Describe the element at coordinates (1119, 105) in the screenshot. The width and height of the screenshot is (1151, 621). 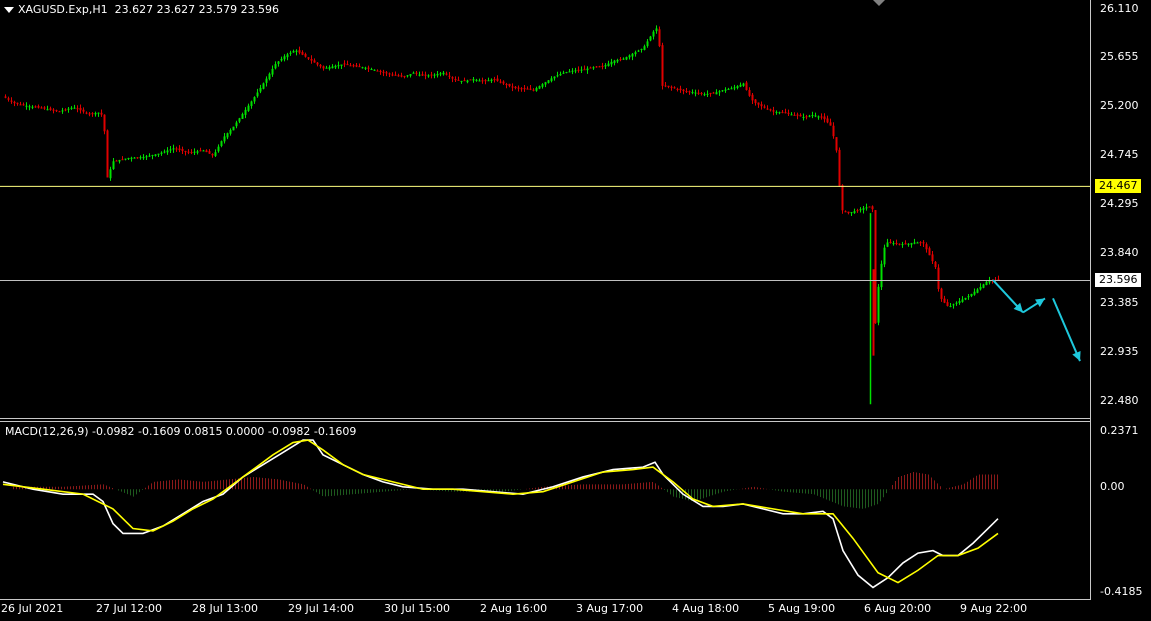
I see `price-tick: 25.200` at that location.